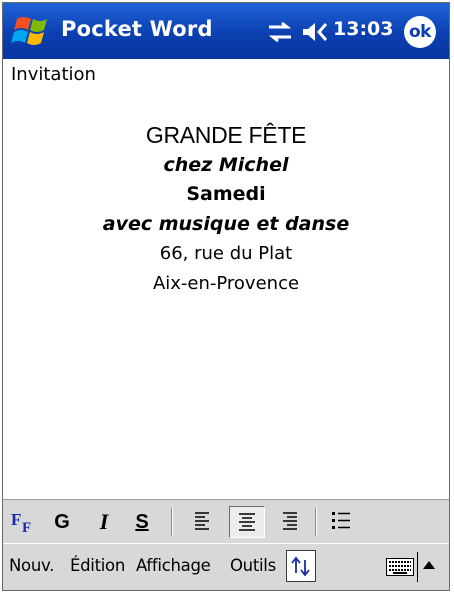 This screenshot has width=454, height=595. Describe the element at coordinates (226, 253) in the screenshot. I see `doc-line-street: 66, rue du Plat` at that location.